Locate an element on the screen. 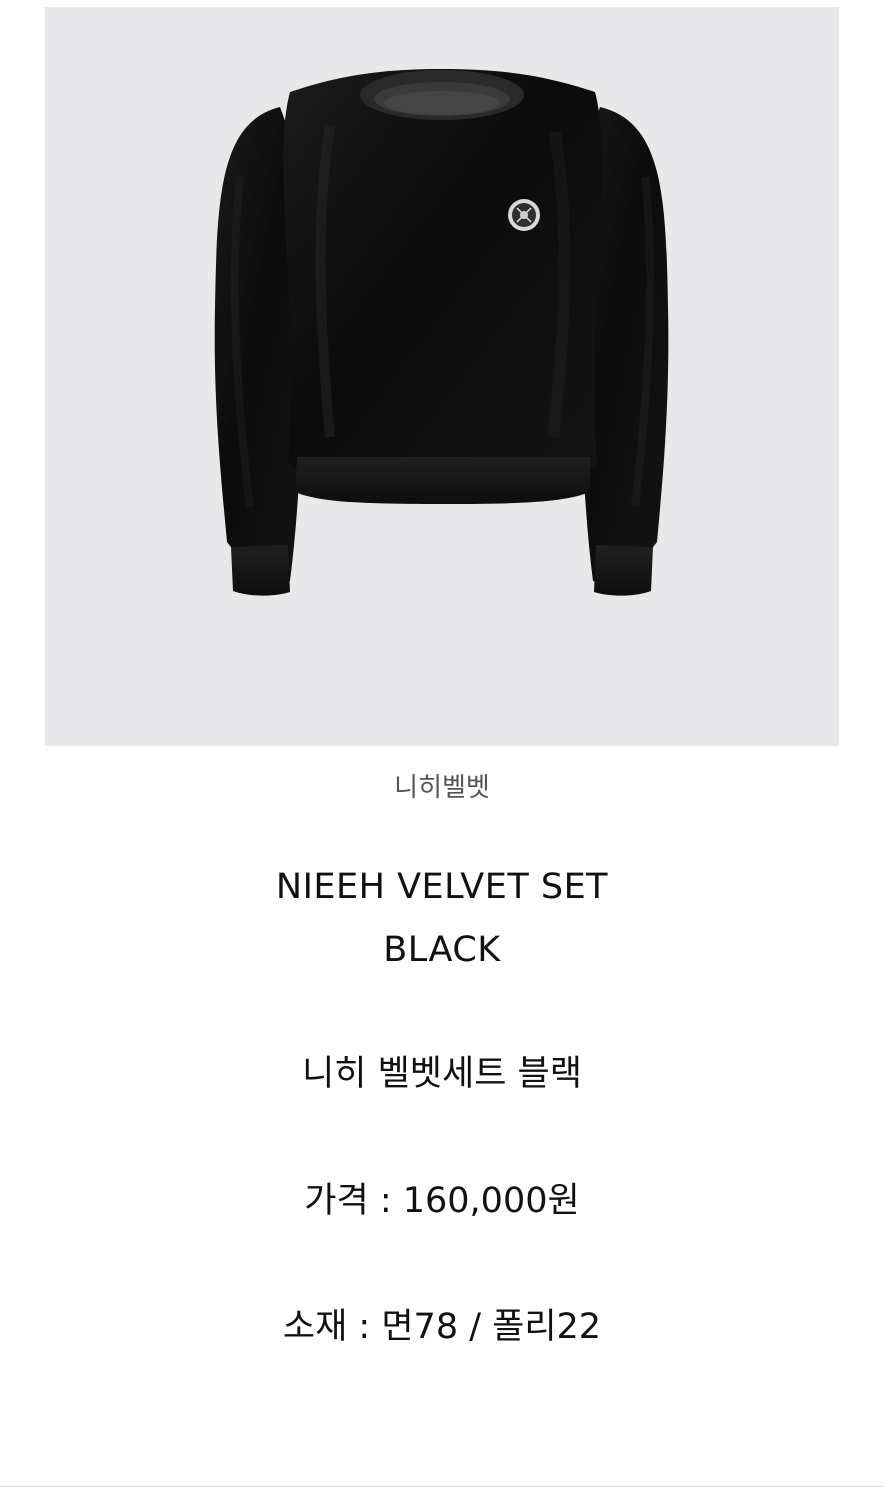 Image resolution: width=884 pixels, height=1500 pixels. hem-band is located at coordinates (442, 480).